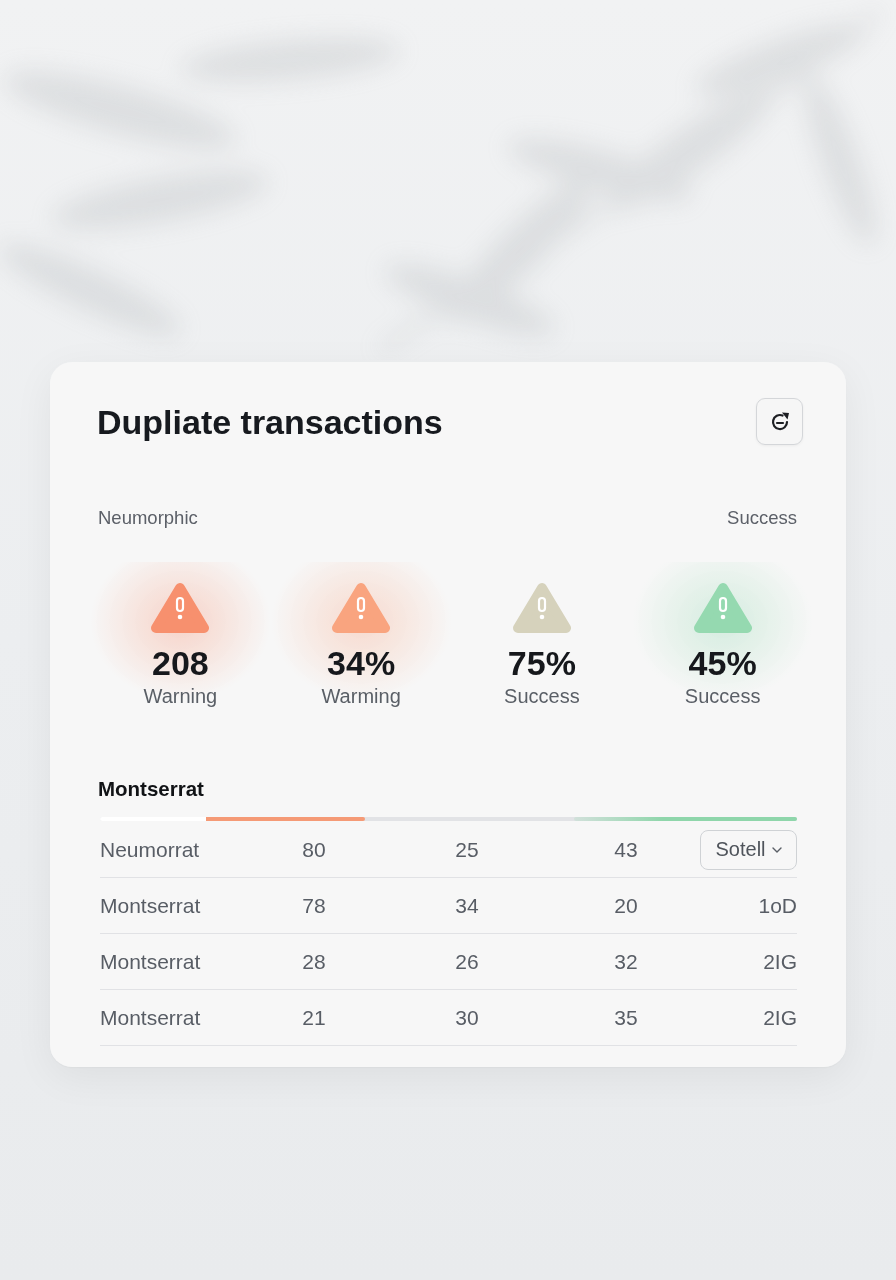 This screenshot has width=896, height=1280. I want to click on table-cell: 35, so click(626, 1017).